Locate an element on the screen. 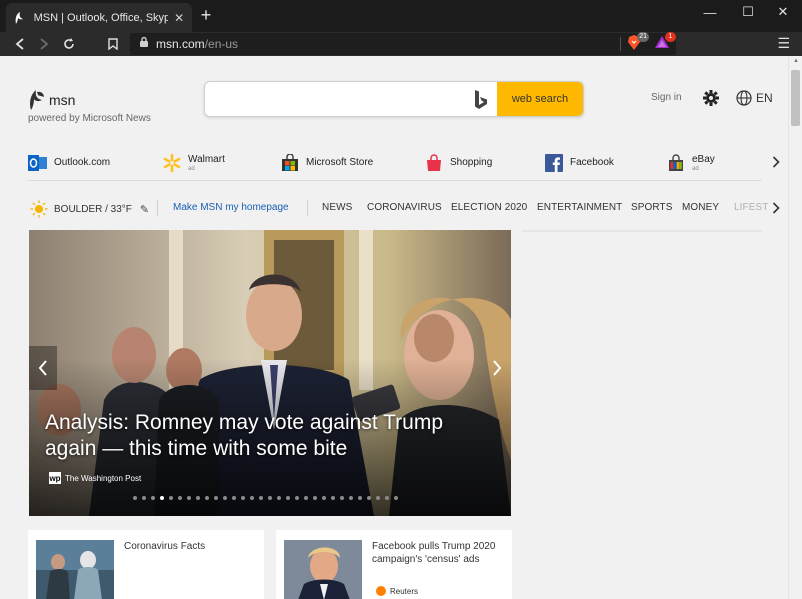 The height and width of the screenshot is (599, 802). nav-lifestyle: LIFEST is located at coordinates (751, 207).